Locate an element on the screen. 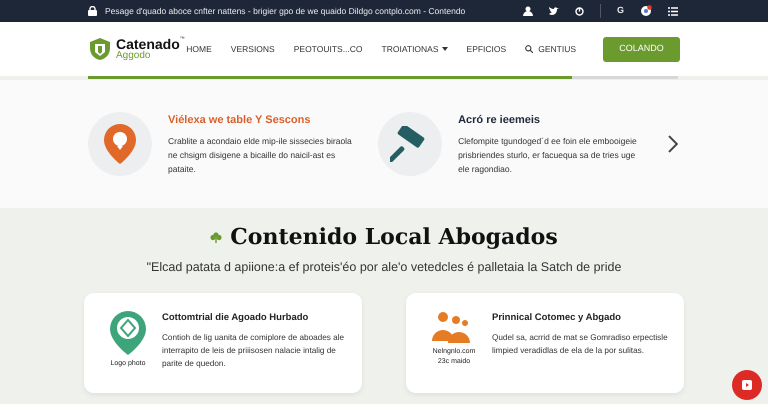 The image size is (768, 404). nav-link: EPFICIOS is located at coordinates (486, 49).